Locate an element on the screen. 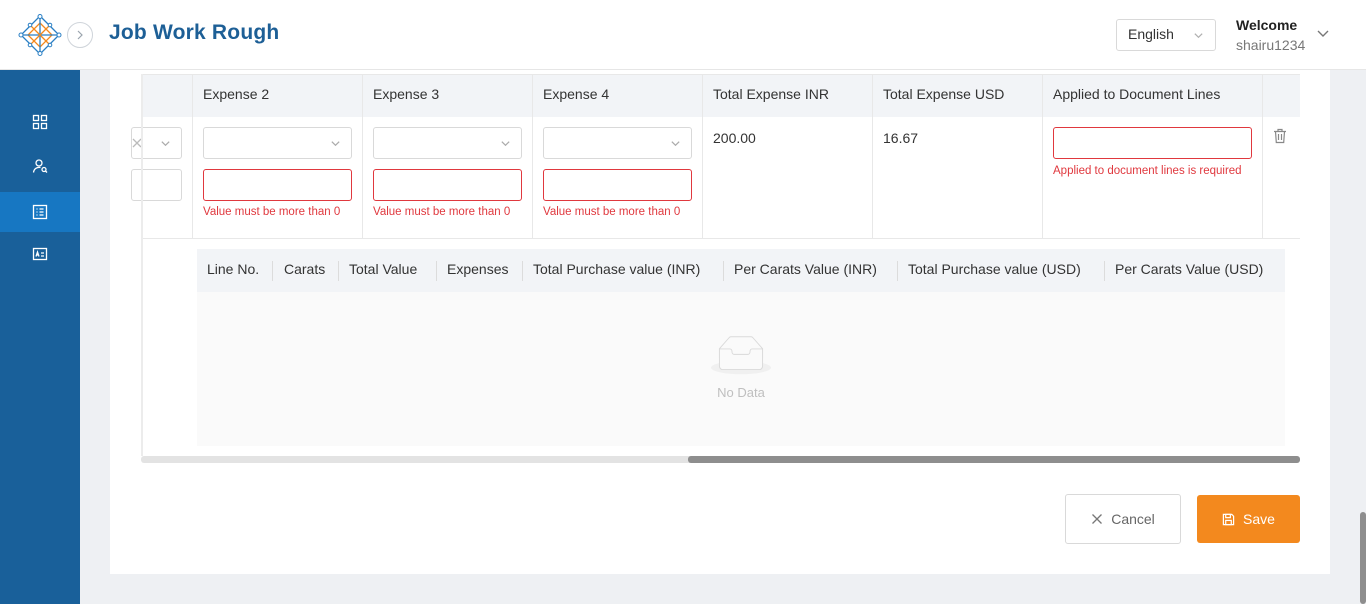 Image resolution: width=1366 pixels, height=604 pixels. expense-4-column: Expense 4 Value must be more than 0 is located at coordinates (618, 156).